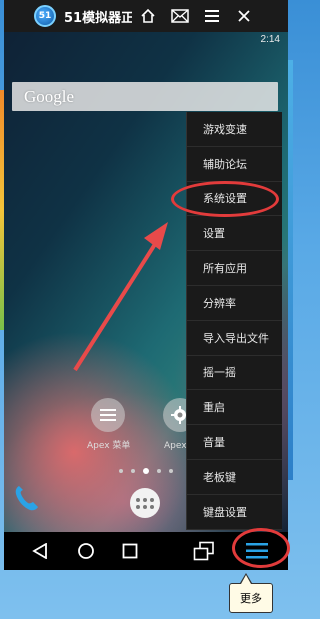 The height and width of the screenshot is (619, 320). What do you see at coordinates (234, 477) in the screenshot?
I see `menu-item-boss-key: 老板键` at bounding box center [234, 477].